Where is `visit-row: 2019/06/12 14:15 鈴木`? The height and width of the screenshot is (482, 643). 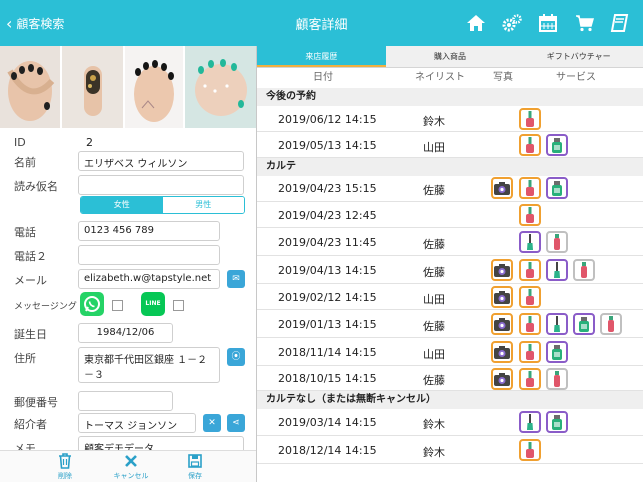 visit-row: 2019/06/12 14:15 鈴木 is located at coordinates (450, 119).